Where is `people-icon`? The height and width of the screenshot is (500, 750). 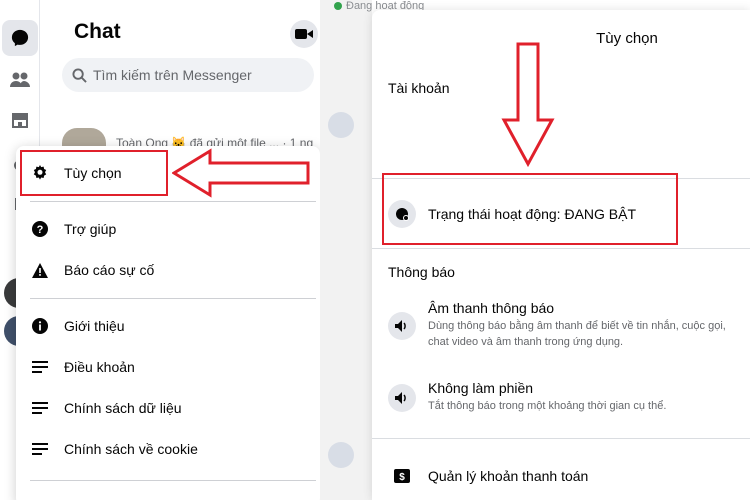
people-icon is located at coordinates (20, 79).